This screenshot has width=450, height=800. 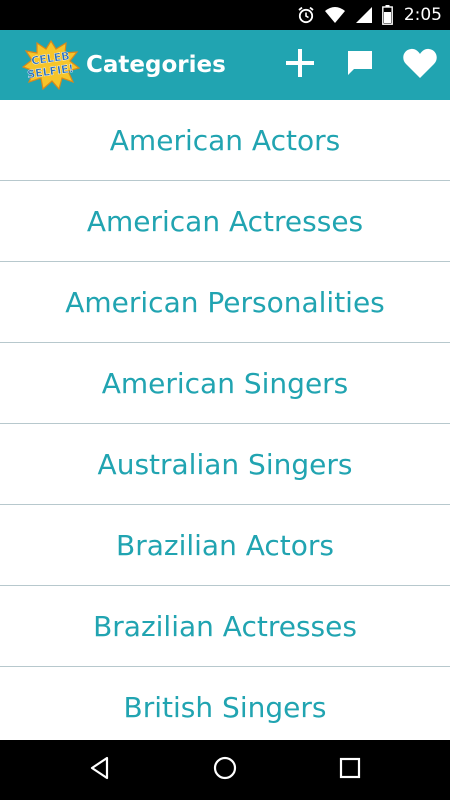 I want to click on status-bar: 2:05, so click(x=225, y=15).